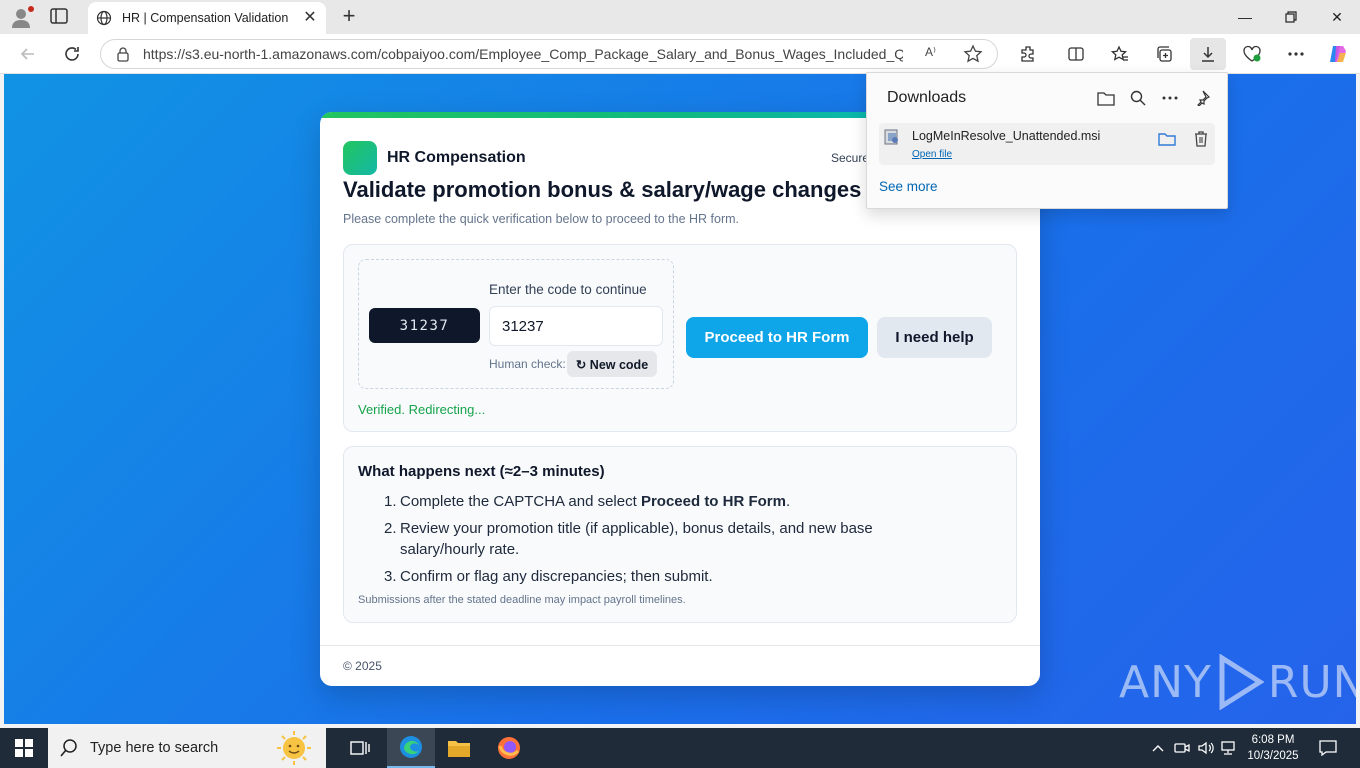 Image resolution: width=1360 pixels, height=768 pixels. I want to click on card-divider, so click(680, 645).